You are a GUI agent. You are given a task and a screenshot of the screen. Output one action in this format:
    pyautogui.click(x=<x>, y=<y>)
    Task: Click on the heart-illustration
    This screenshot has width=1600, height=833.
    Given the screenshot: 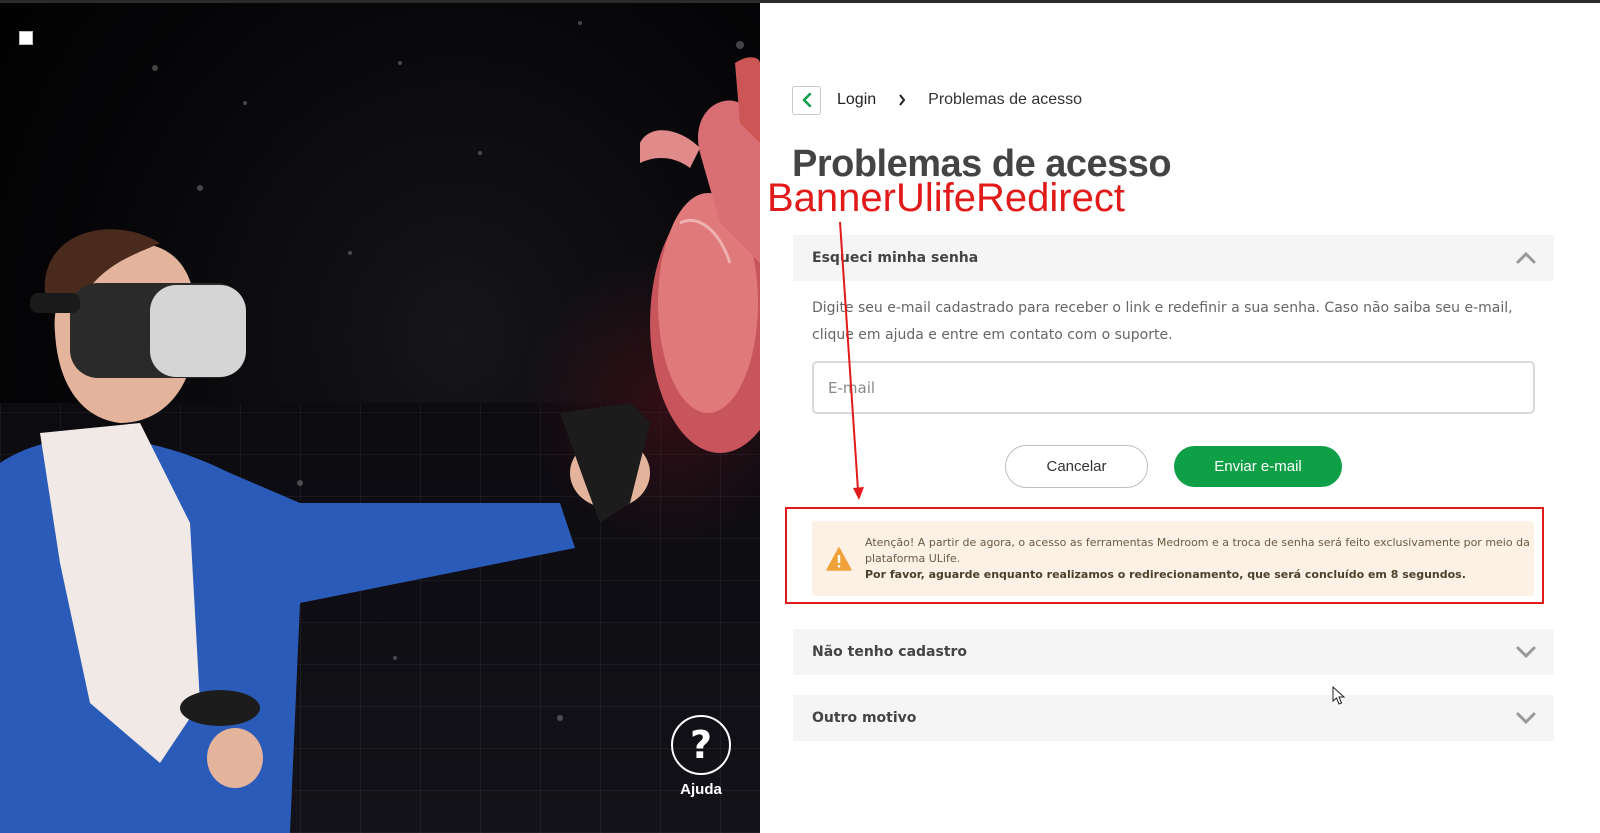 What is the action you would take?
    pyautogui.click(x=700, y=255)
    